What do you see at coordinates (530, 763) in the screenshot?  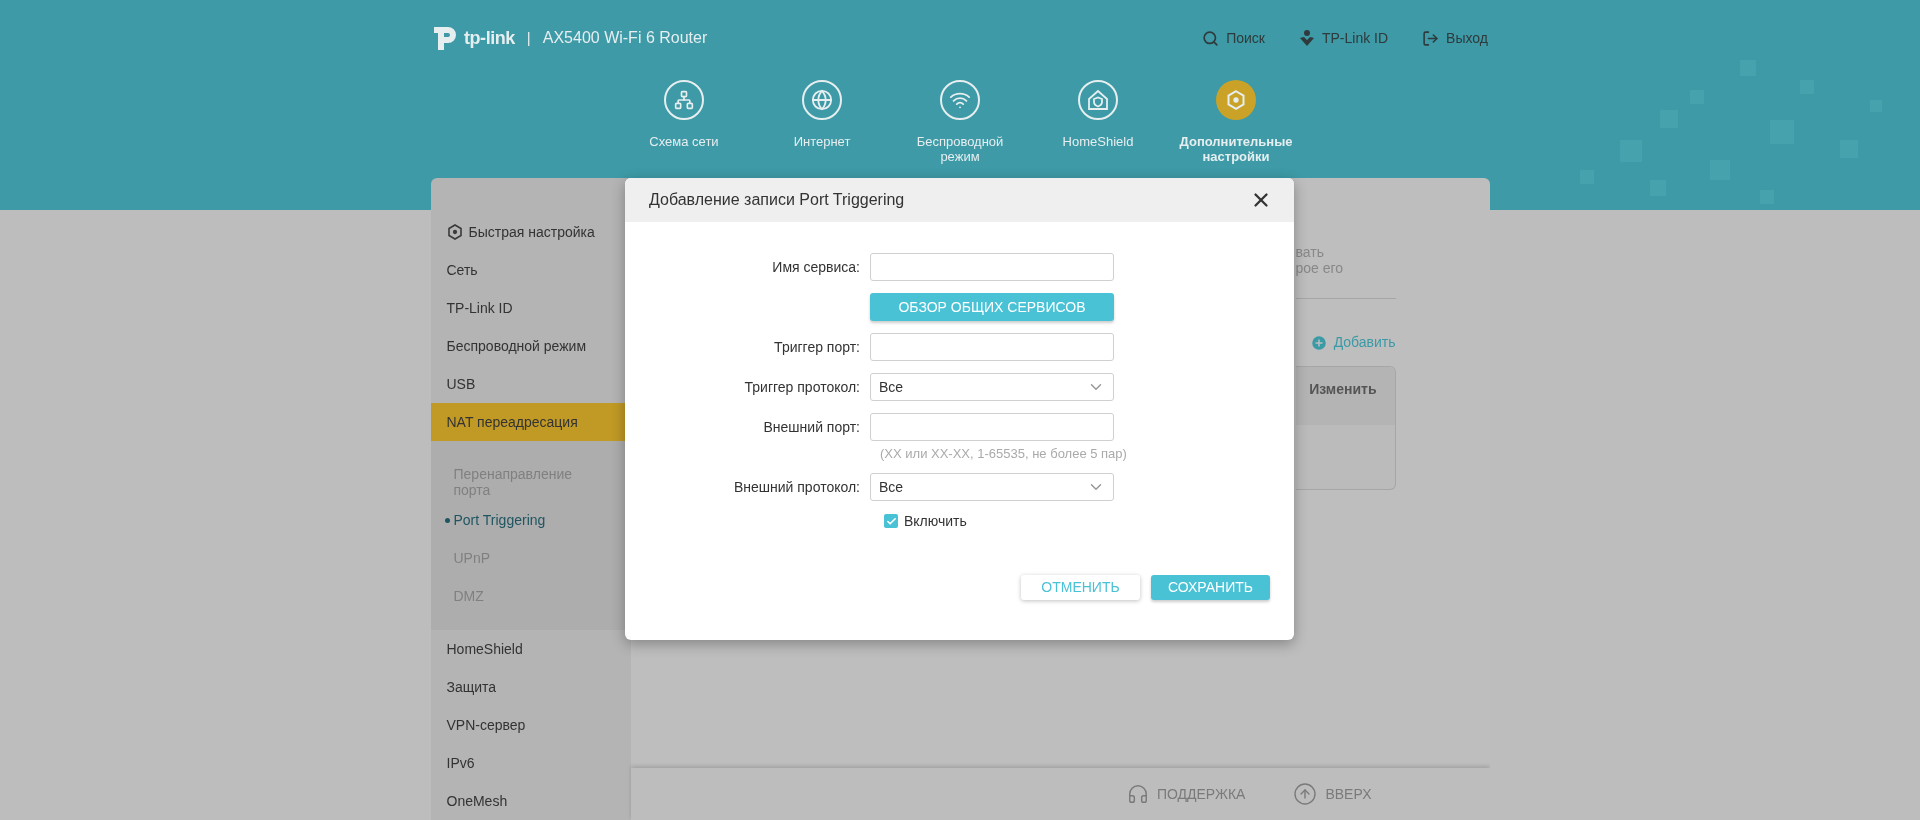 I see `sidebar-item: IPv6` at bounding box center [530, 763].